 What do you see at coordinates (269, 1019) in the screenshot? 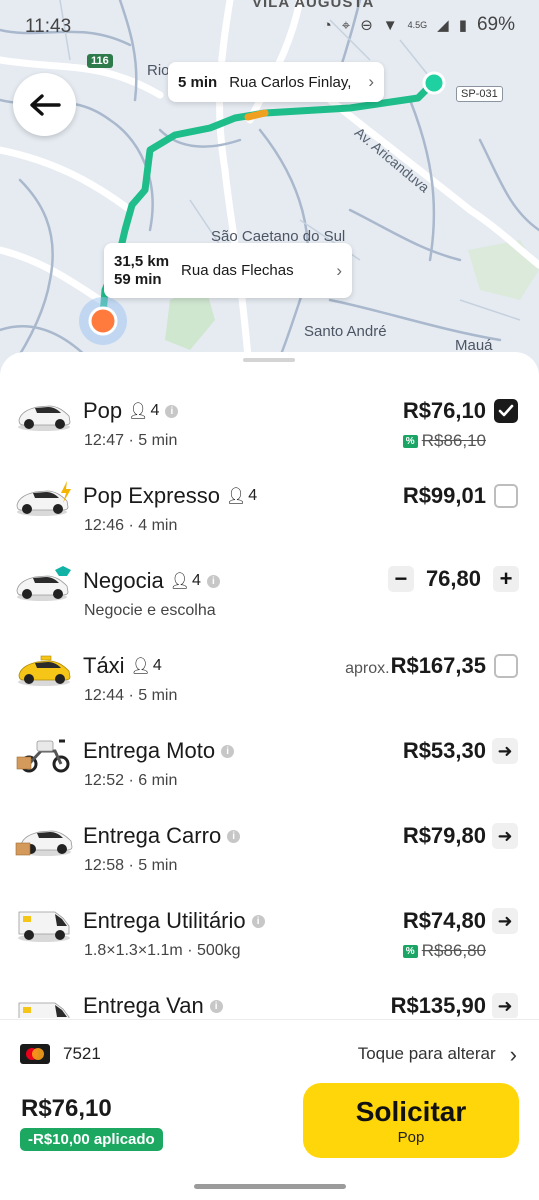
I see `divider` at bounding box center [269, 1019].